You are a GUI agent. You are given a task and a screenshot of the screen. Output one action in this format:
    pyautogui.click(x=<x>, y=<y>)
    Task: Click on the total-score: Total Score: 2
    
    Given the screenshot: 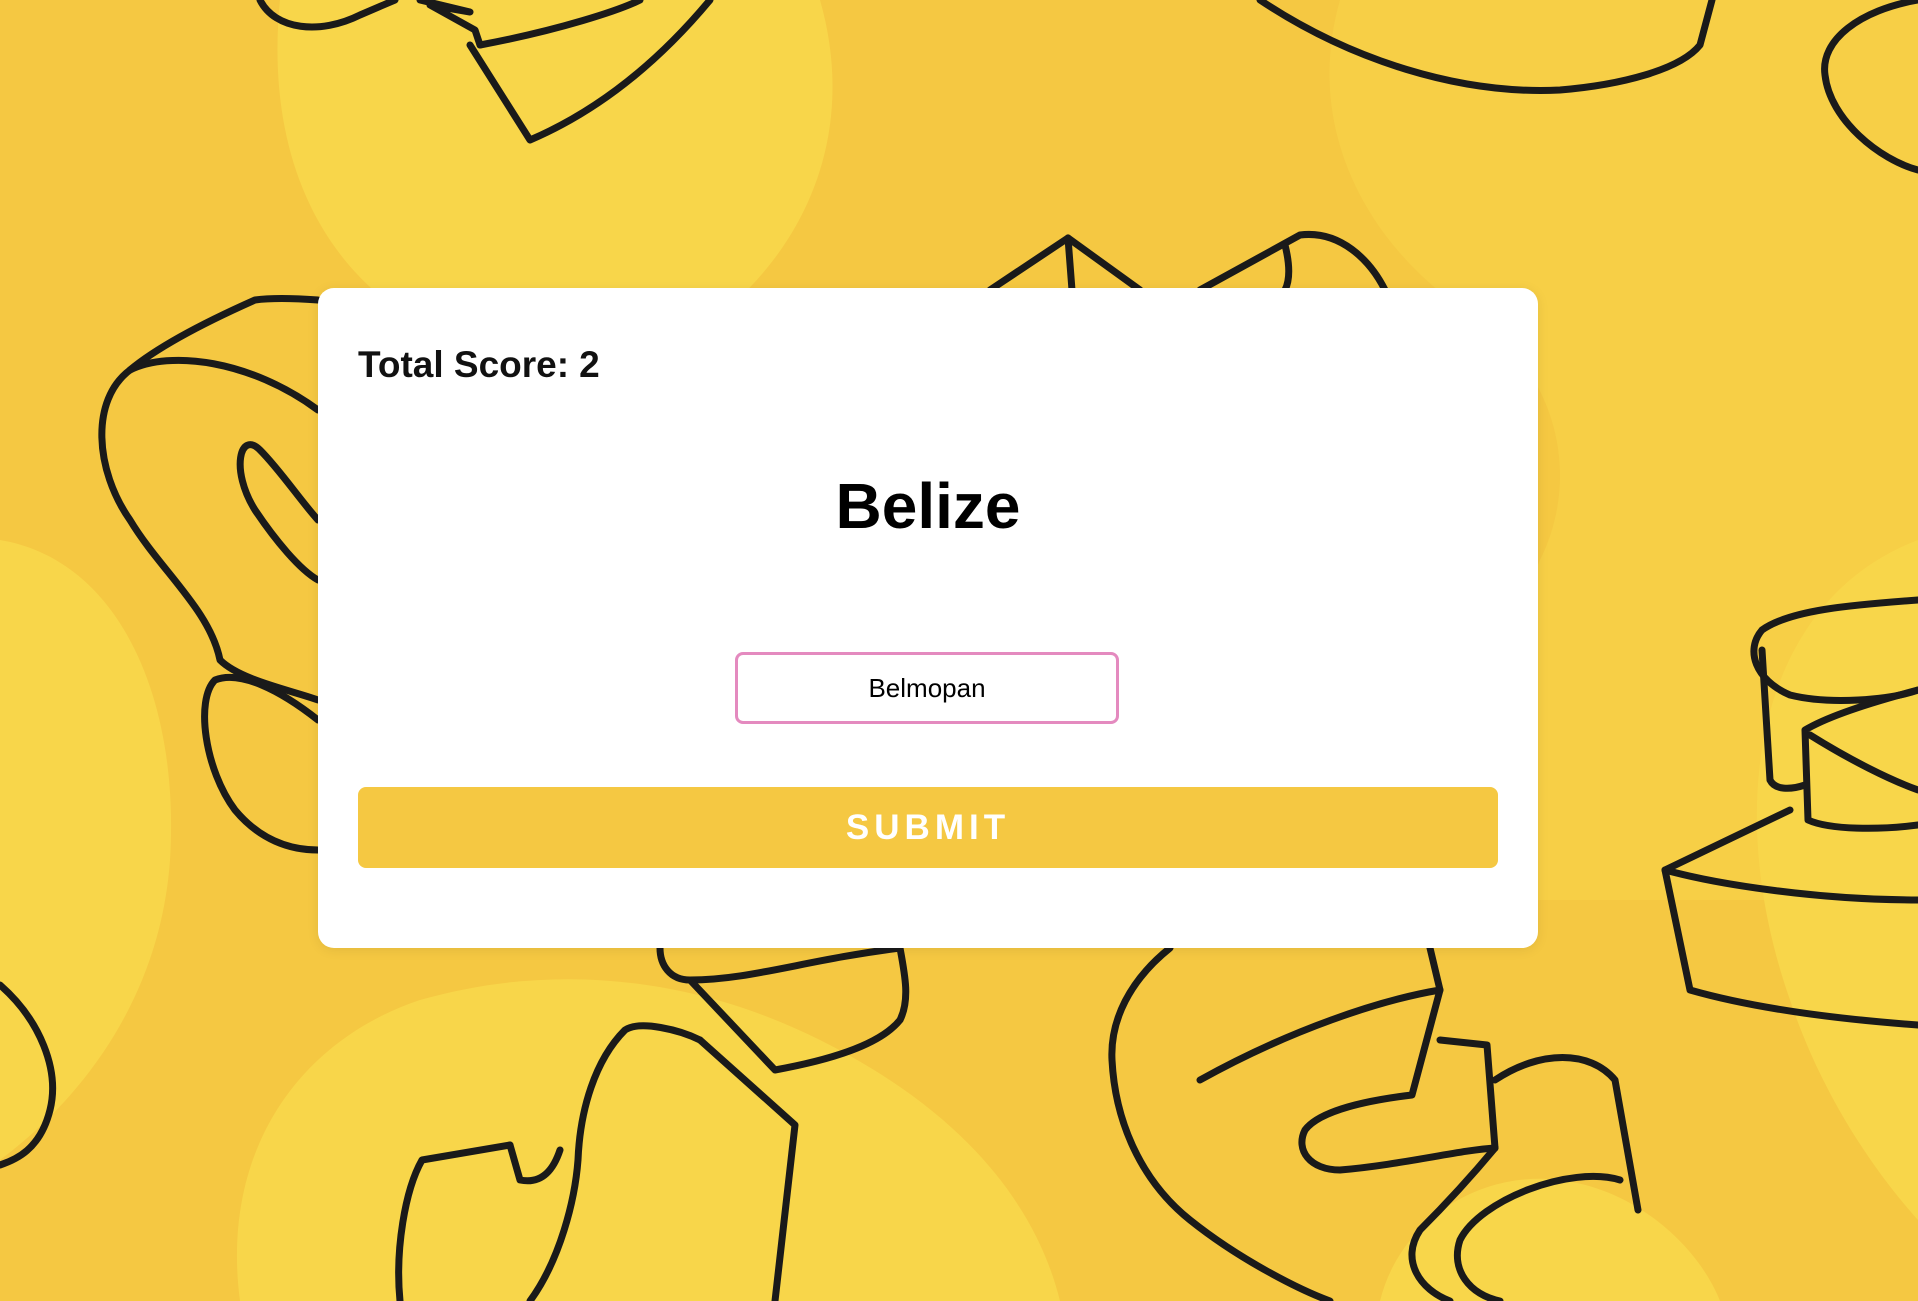 What is the action you would take?
    pyautogui.click(x=479, y=364)
    